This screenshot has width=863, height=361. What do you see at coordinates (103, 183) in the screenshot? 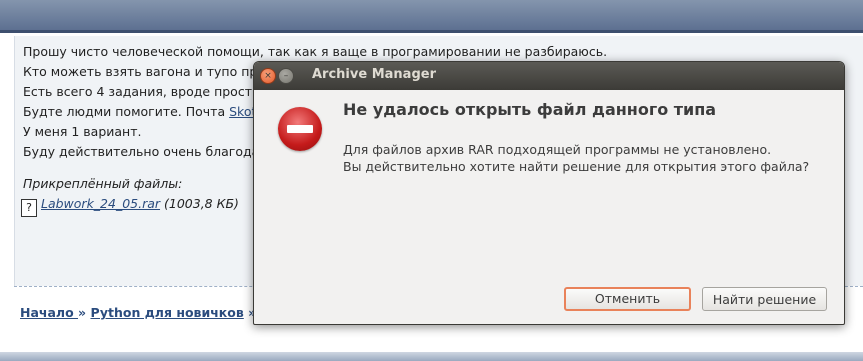
I see `attachments-title: Прикреплённый файлы:` at bounding box center [103, 183].